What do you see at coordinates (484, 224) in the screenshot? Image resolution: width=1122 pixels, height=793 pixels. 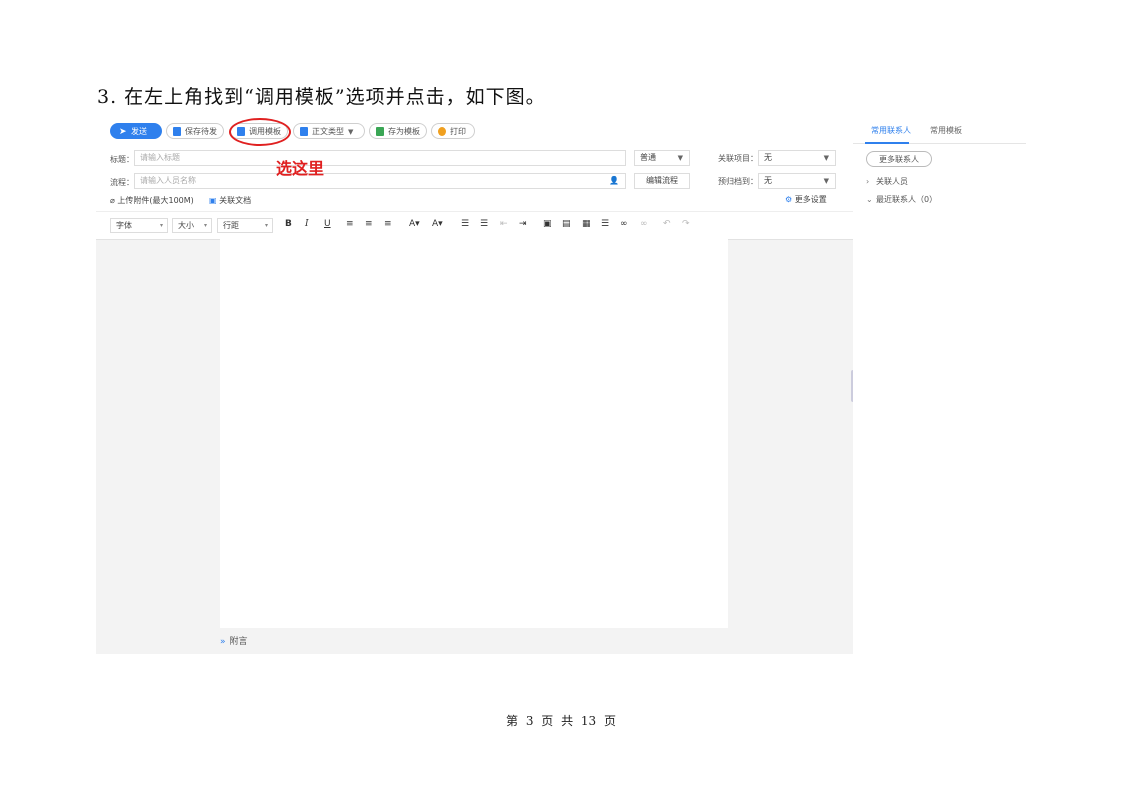 I see `unordered-list-icon: ☰` at bounding box center [484, 224].